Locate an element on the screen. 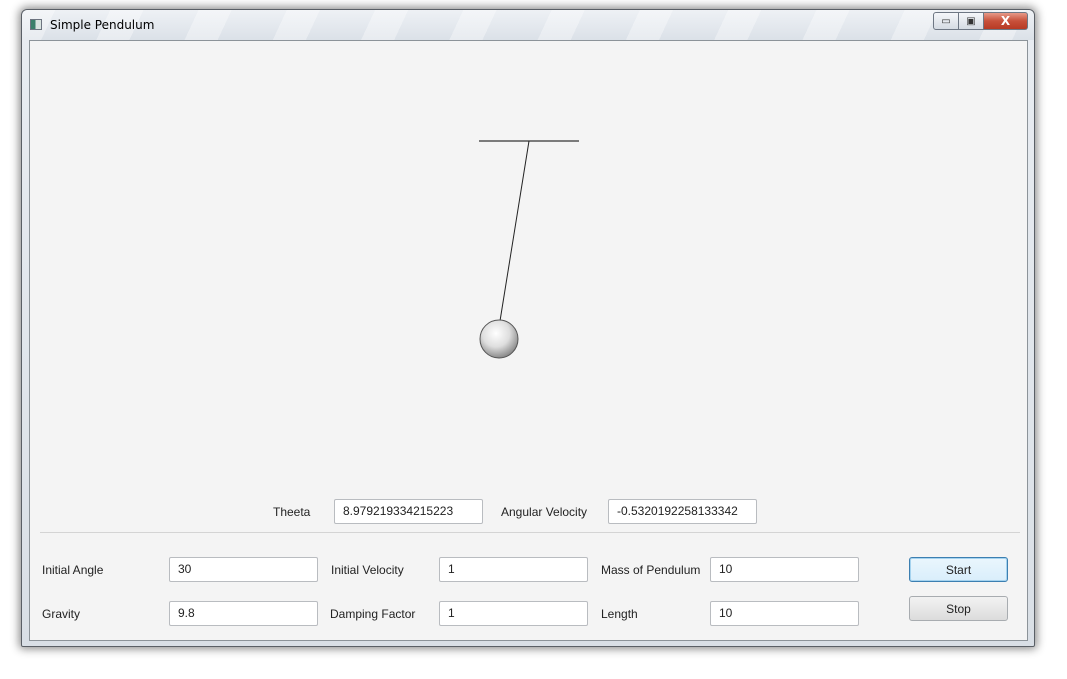 The height and width of the screenshot is (679, 1067). initial-angle-label: Initial Angle is located at coordinates (73, 570).